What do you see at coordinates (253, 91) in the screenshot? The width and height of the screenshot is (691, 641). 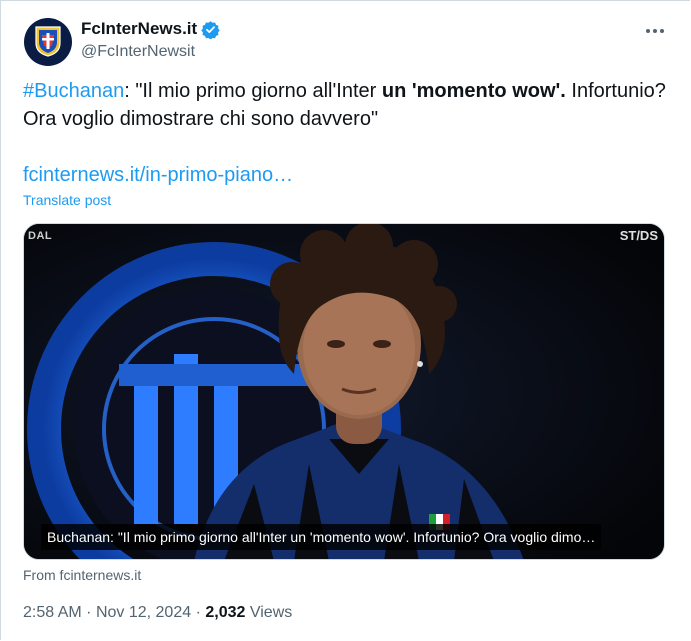 I see `tweet-text-part1: : "Il mio primo giorno all'Inter` at bounding box center [253, 91].